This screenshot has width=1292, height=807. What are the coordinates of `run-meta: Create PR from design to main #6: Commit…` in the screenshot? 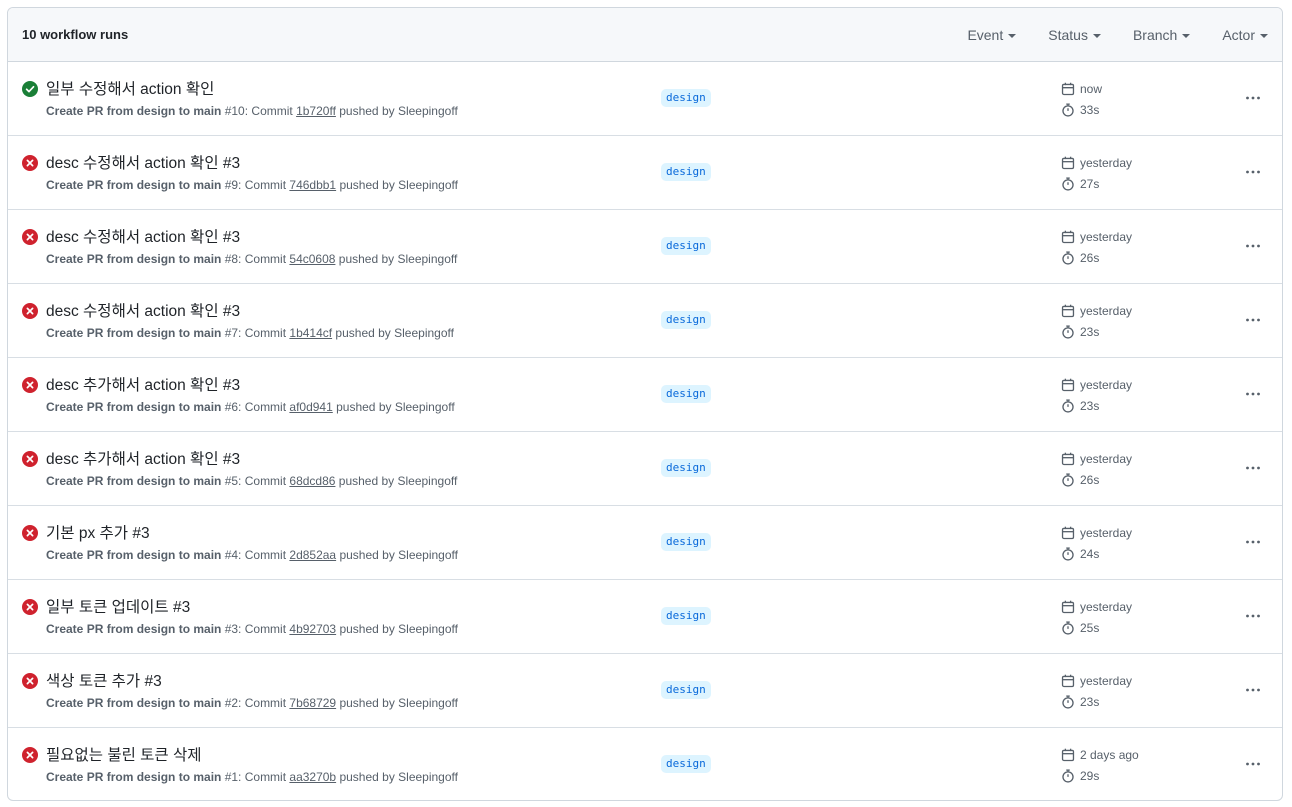 It's located at (250, 407).